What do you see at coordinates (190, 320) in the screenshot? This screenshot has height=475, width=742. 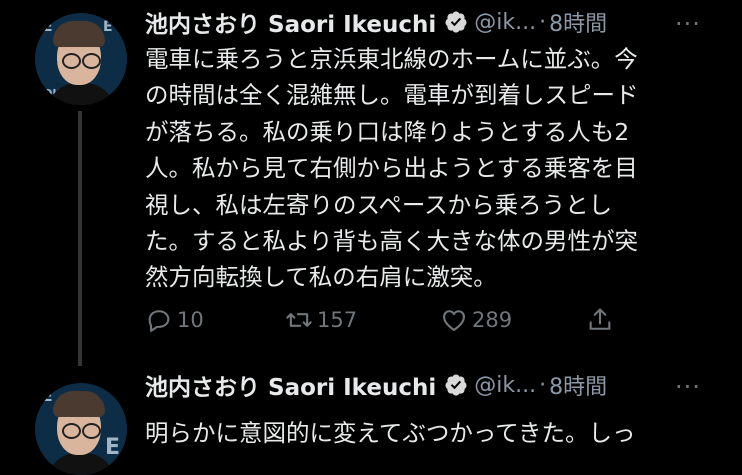 I see `reply-count: 10` at bounding box center [190, 320].